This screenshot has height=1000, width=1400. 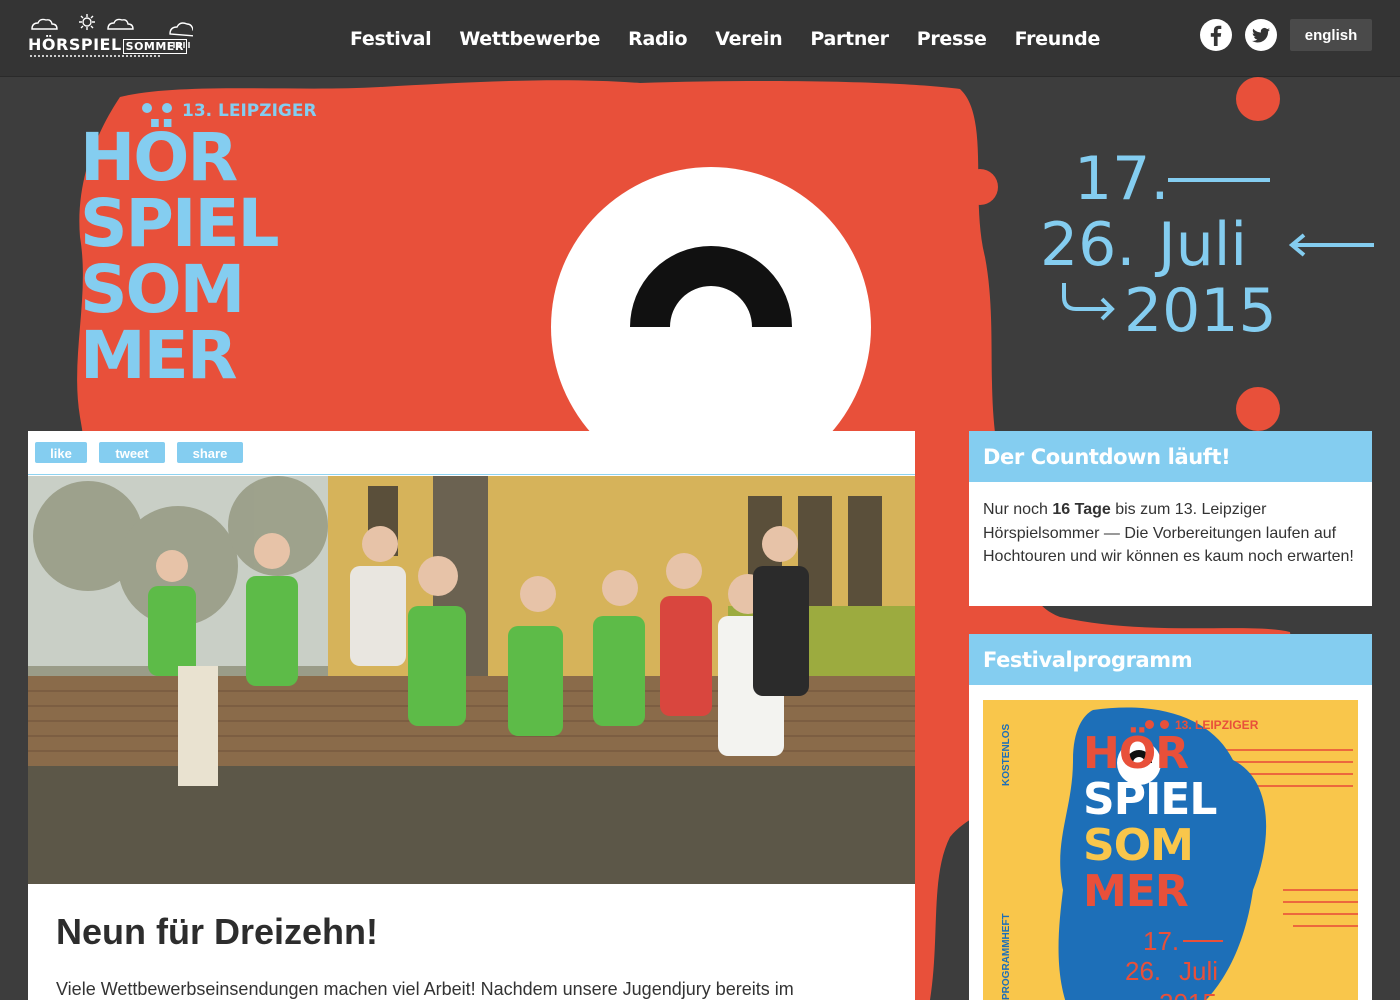 What do you see at coordinates (1138, 845) in the screenshot?
I see `program-title-line-3: SOM` at bounding box center [1138, 845].